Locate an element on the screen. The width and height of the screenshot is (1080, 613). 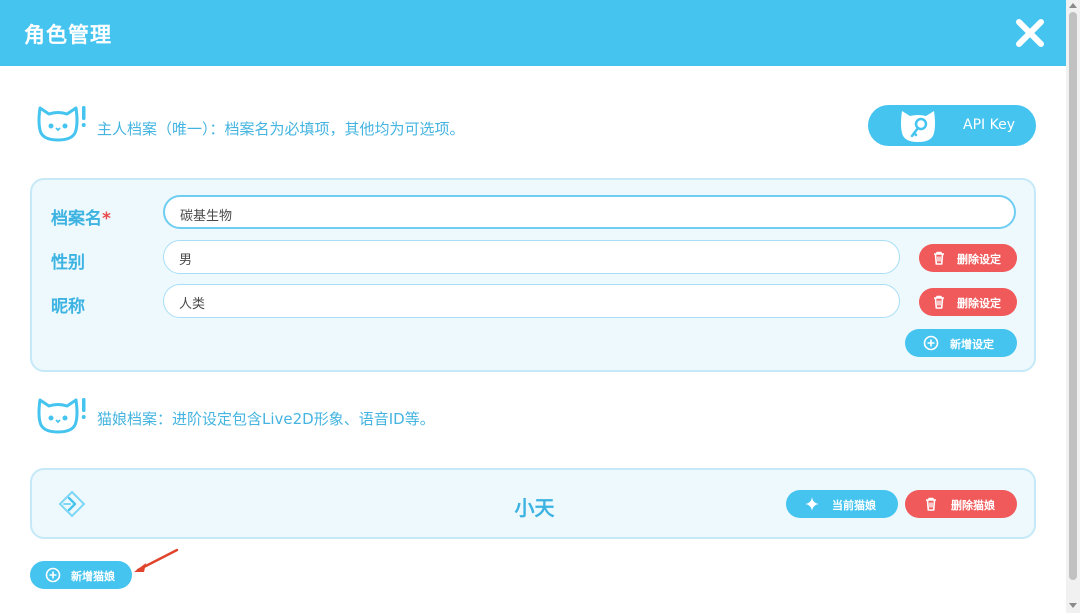
gender-value: 男 is located at coordinates (186, 260).